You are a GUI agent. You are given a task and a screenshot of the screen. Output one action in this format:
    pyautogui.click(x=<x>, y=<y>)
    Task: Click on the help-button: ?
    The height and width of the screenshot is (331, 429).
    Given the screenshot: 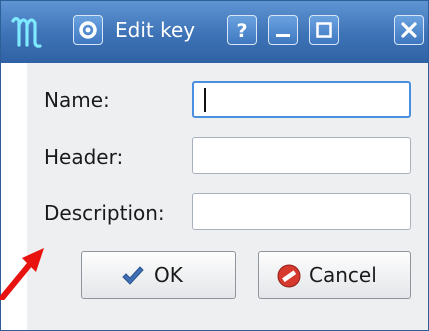 What is the action you would take?
    pyautogui.click(x=242, y=30)
    